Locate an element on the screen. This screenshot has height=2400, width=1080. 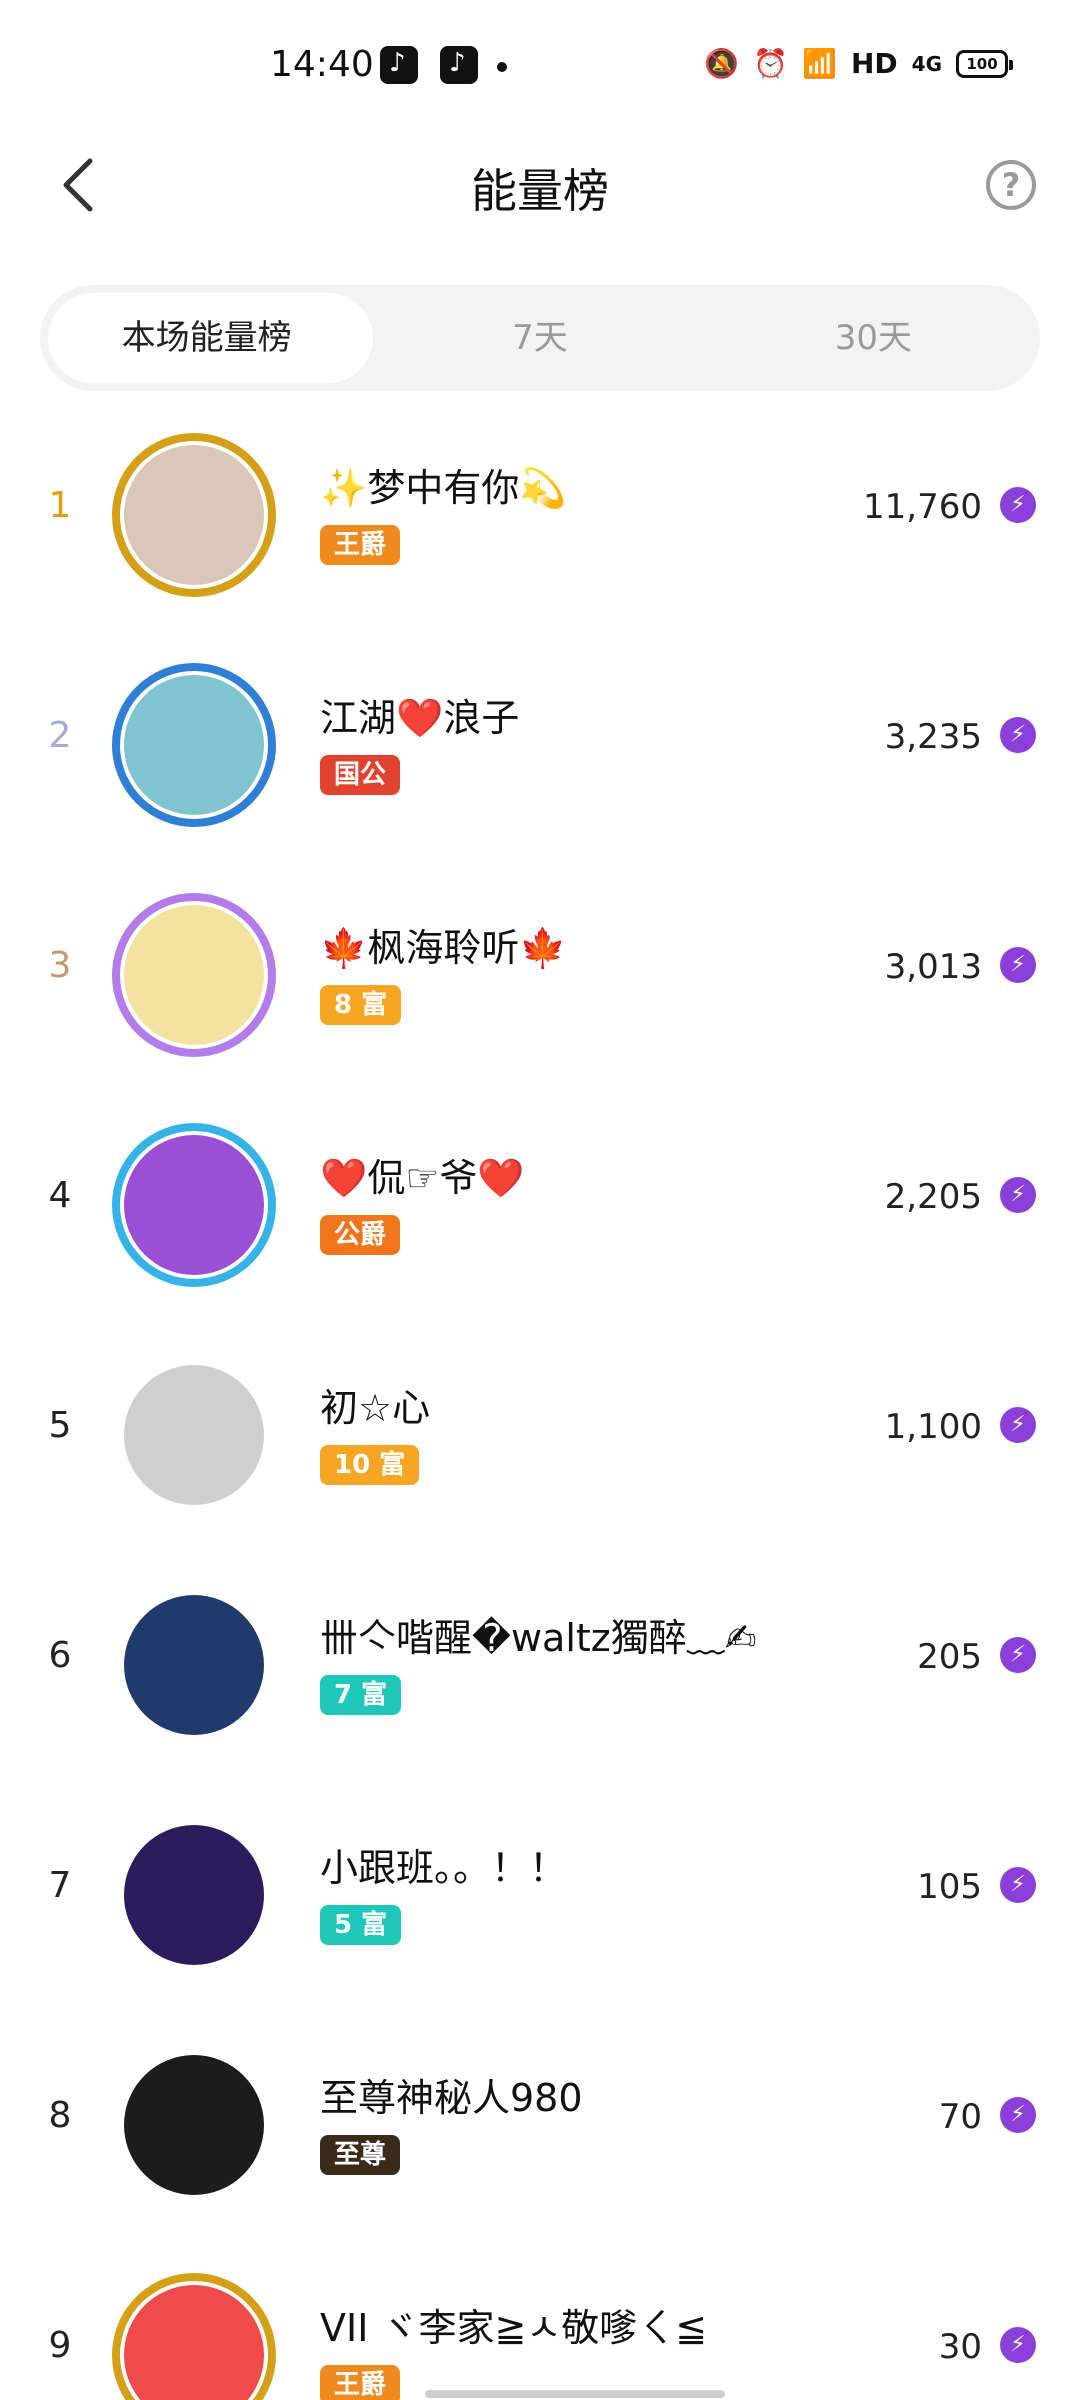
leaderboard-row: 1 ✨梦中有你💫 王爵 11,760 ⚡ is located at coordinates (540, 510).